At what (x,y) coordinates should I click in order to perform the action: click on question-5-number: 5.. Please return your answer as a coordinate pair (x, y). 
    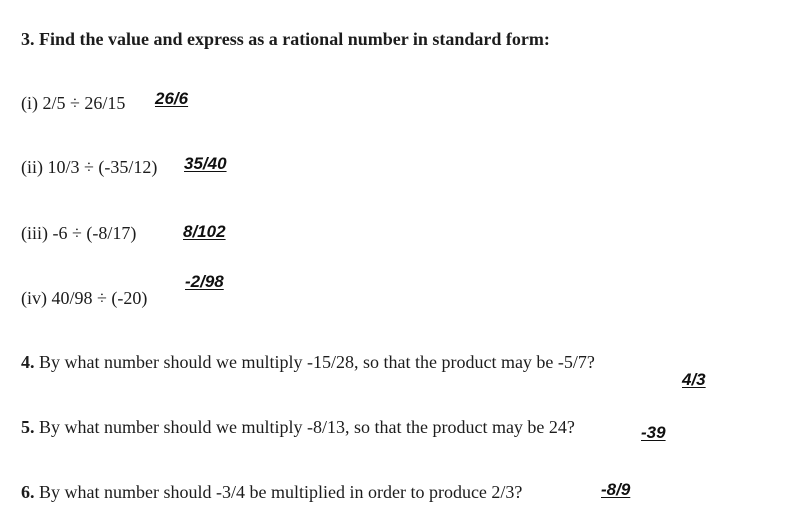
    Looking at the image, I should click on (28, 427).